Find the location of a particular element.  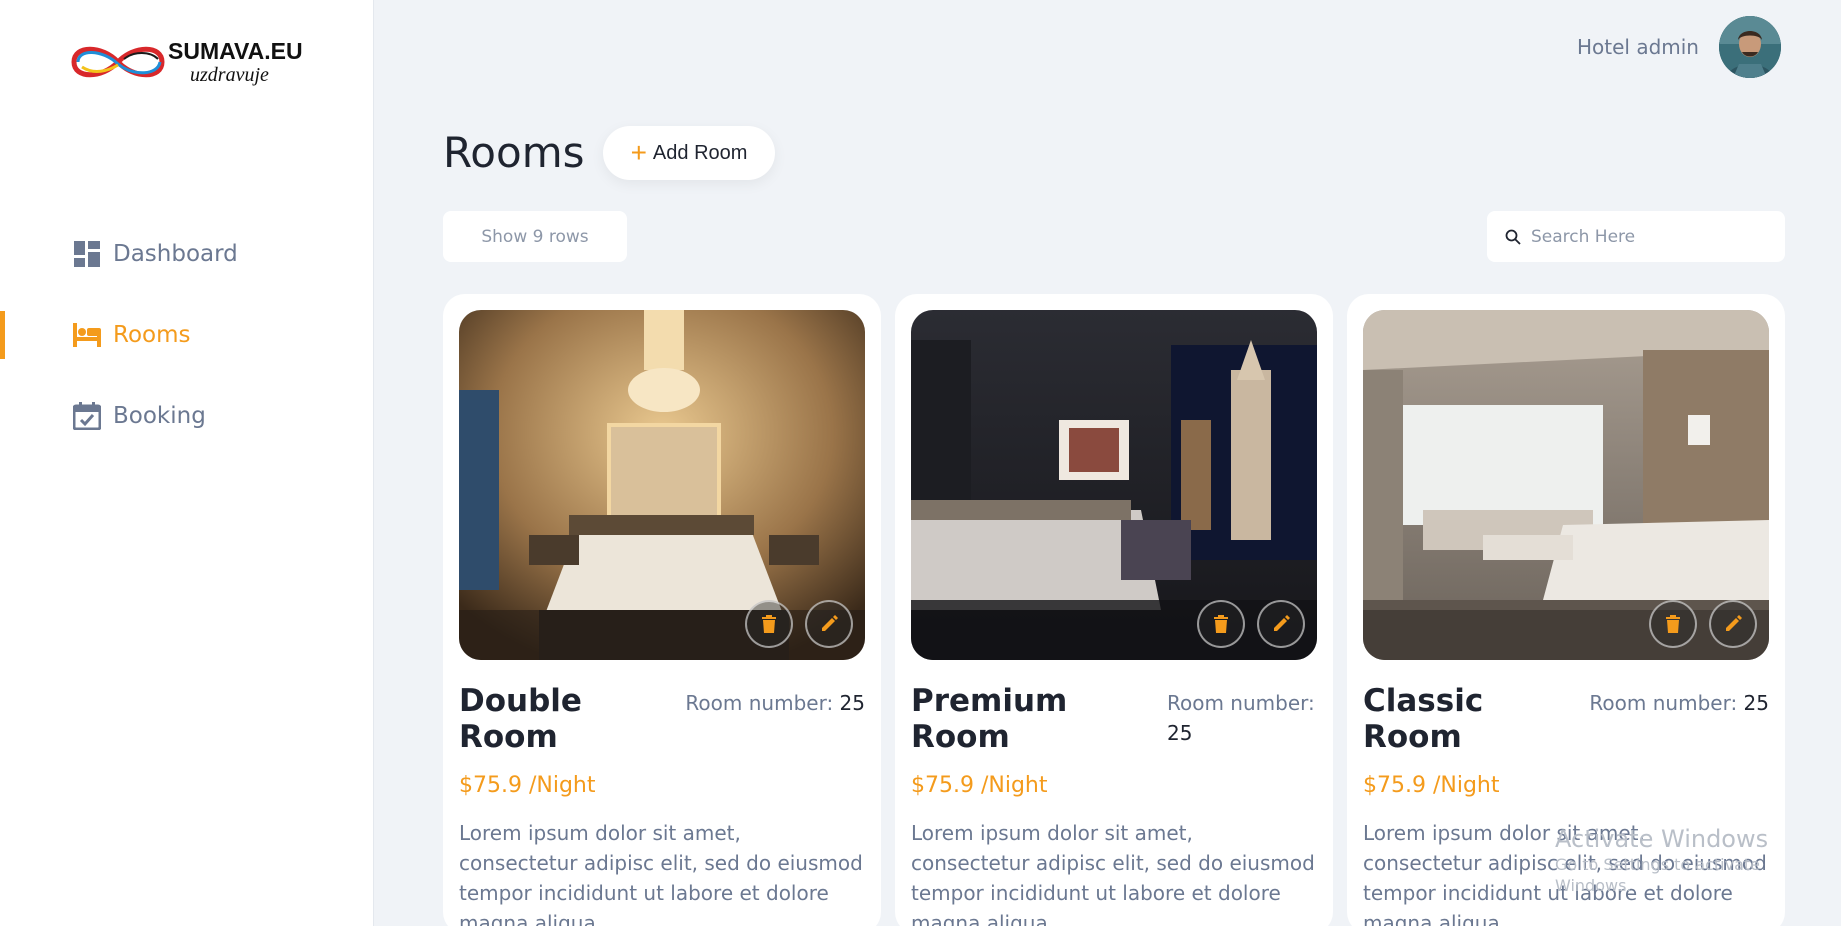

user-menu: Hotel admin is located at coordinates (1679, 47).